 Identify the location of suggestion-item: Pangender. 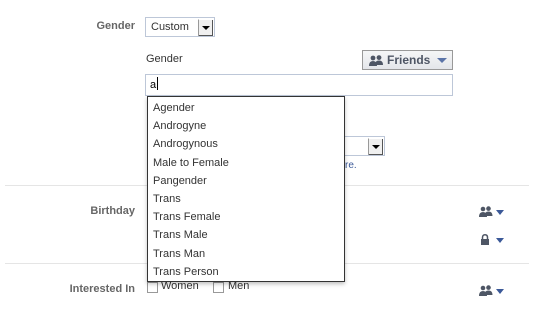
(246, 181).